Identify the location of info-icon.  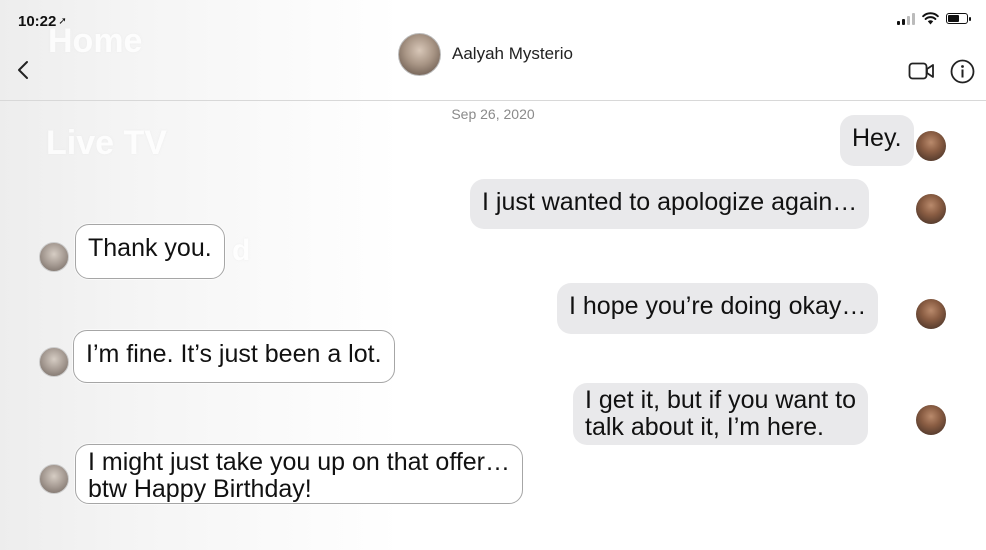
(962, 71).